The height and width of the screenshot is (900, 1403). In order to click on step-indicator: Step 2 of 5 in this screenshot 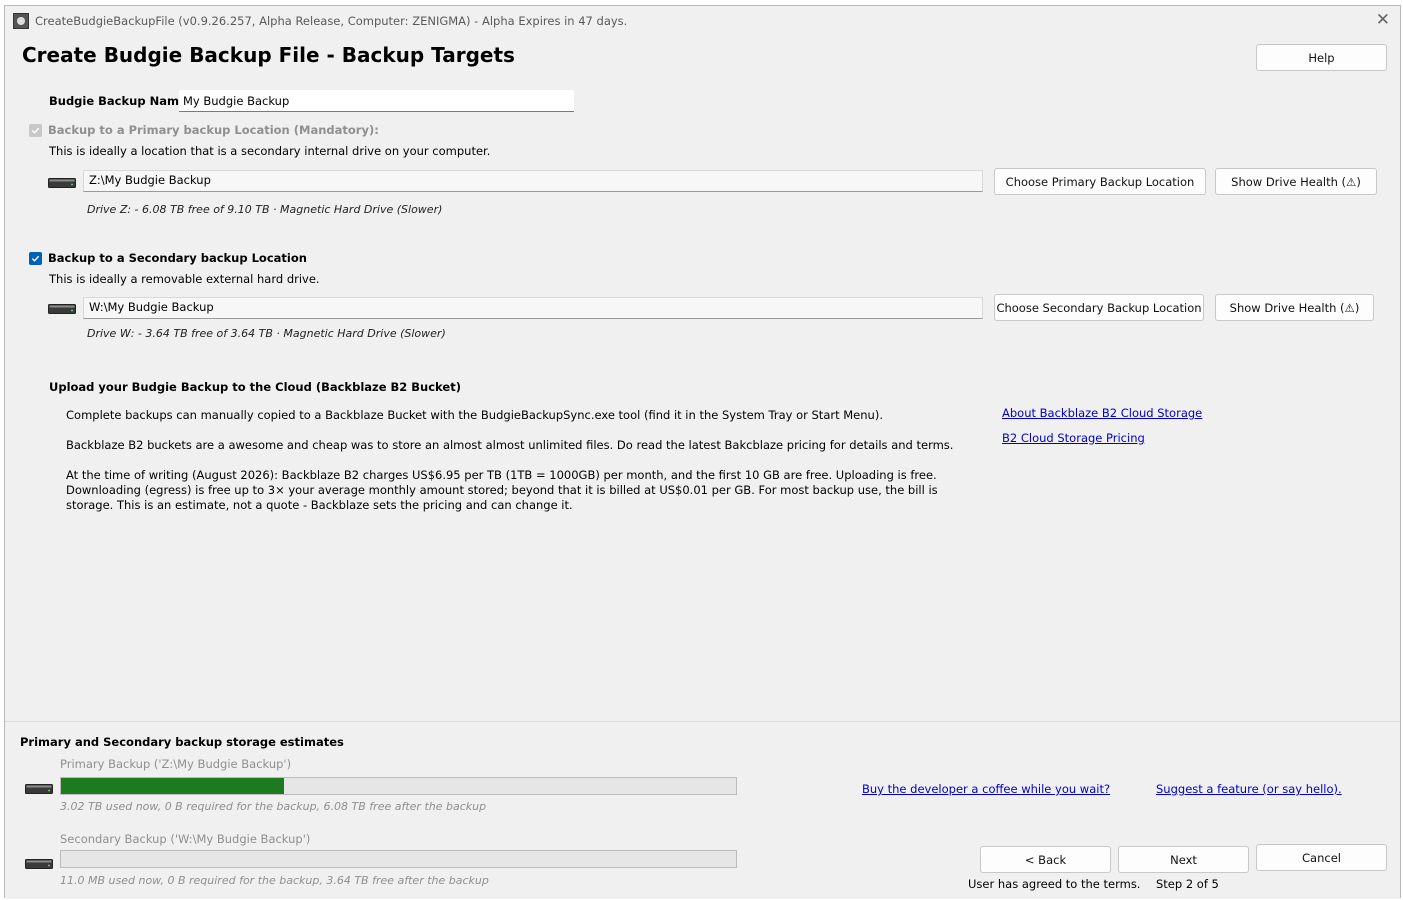, I will do `click(1187, 884)`.